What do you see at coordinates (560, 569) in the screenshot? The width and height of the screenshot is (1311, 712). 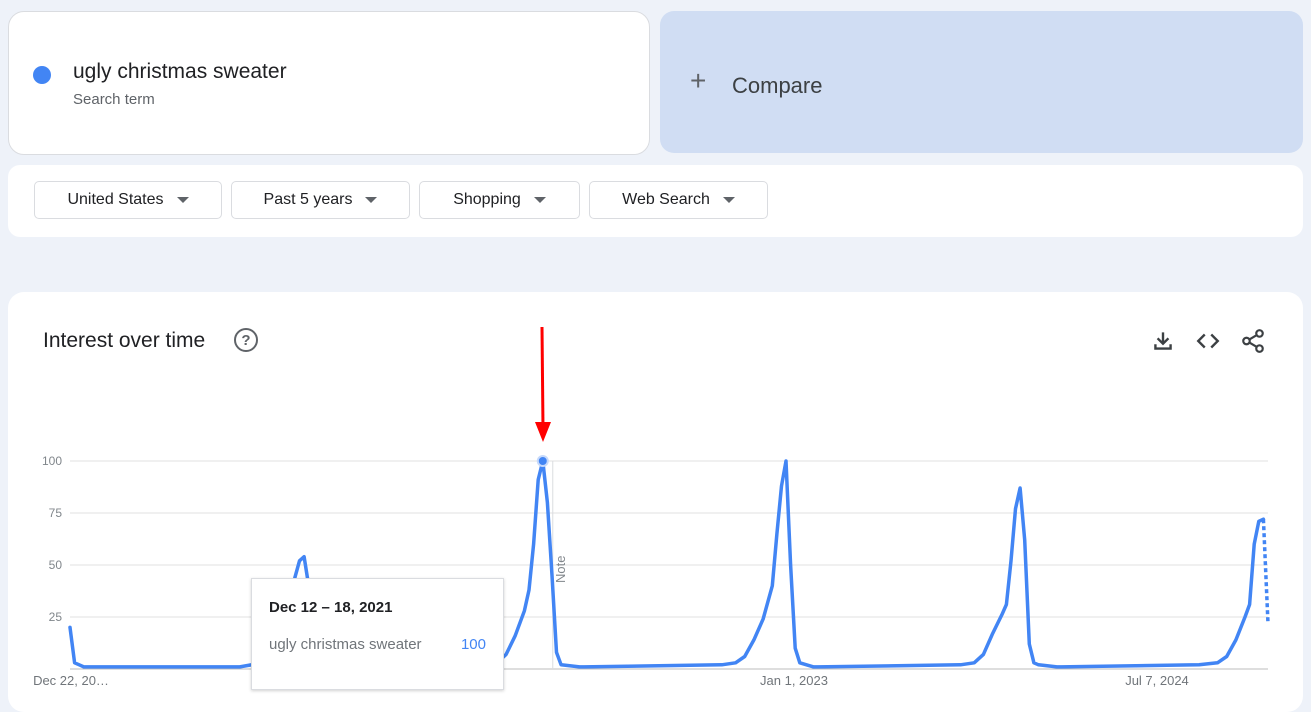 I see `note-label: Note` at bounding box center [560, 569].